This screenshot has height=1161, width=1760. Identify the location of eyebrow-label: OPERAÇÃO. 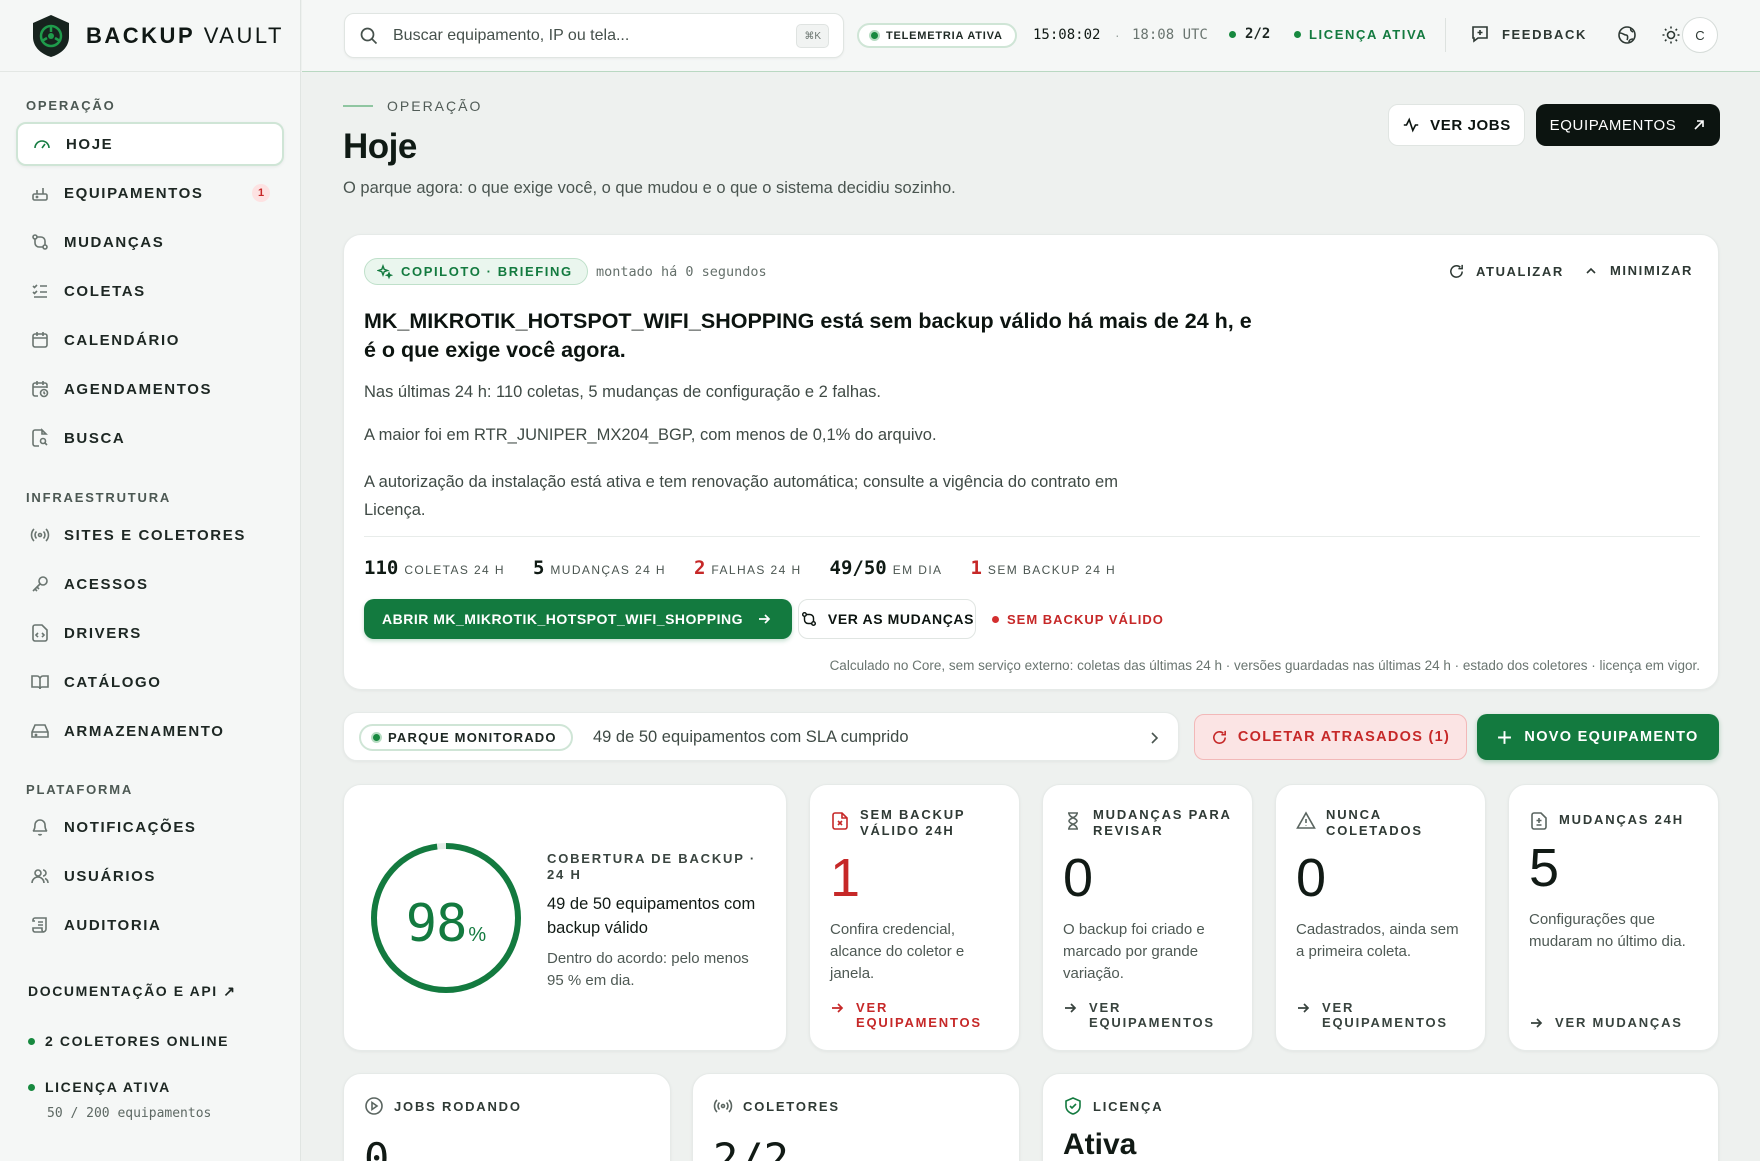
(435, 106).